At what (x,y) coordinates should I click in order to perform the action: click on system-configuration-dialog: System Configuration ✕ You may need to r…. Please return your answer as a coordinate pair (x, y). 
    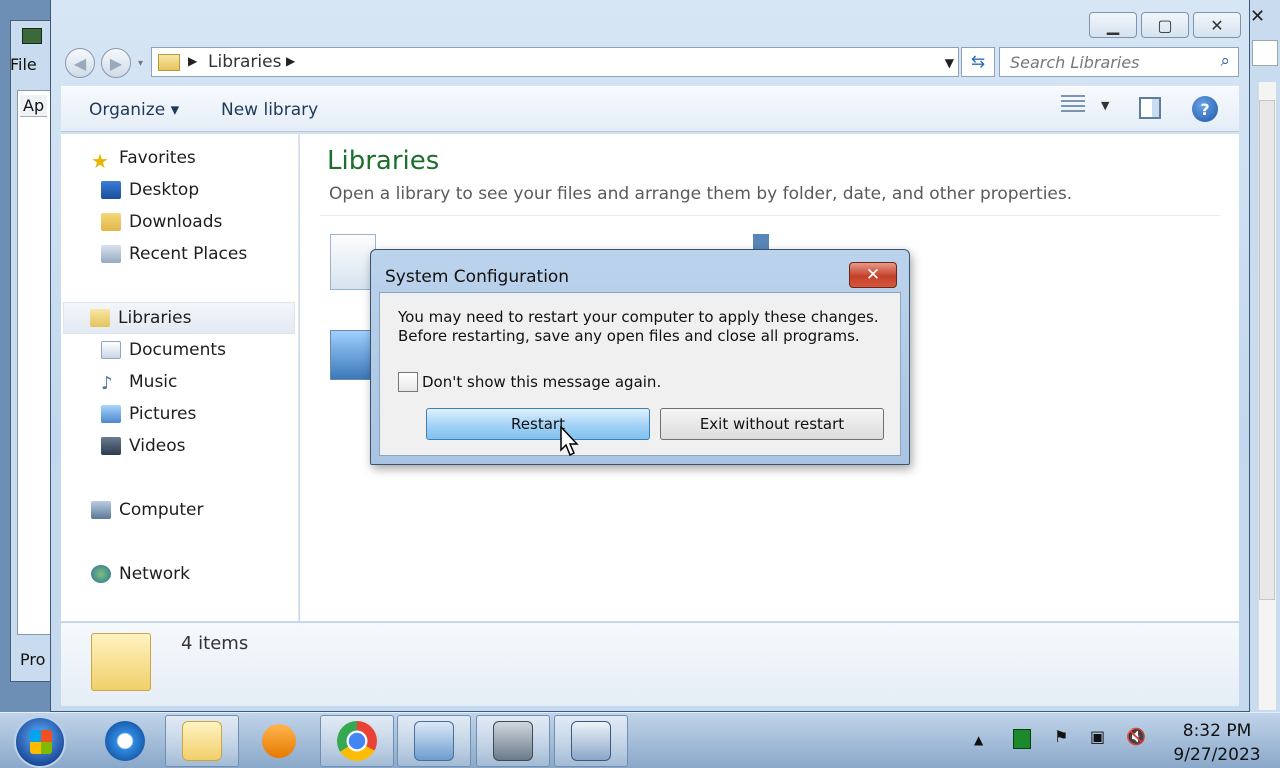
    Looking at the image, I should click on (640, 357).